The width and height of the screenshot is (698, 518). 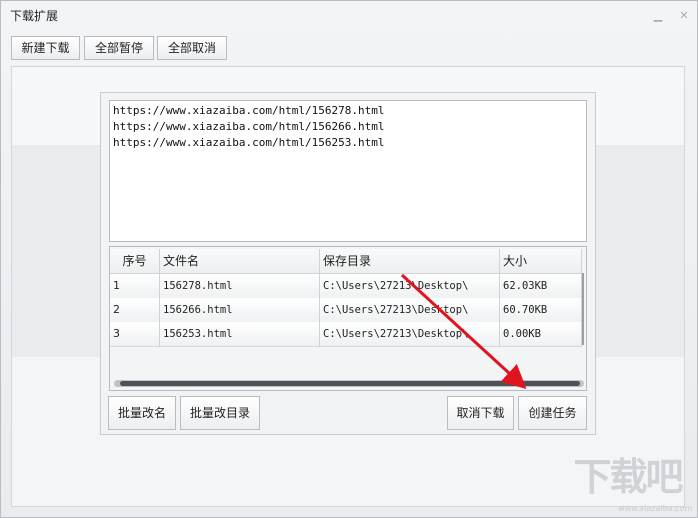 What do you see at coordinates (480, 413) in the screenshot?
I see `cancel-download-button: 取消下载` at bounding box center [480, 413].